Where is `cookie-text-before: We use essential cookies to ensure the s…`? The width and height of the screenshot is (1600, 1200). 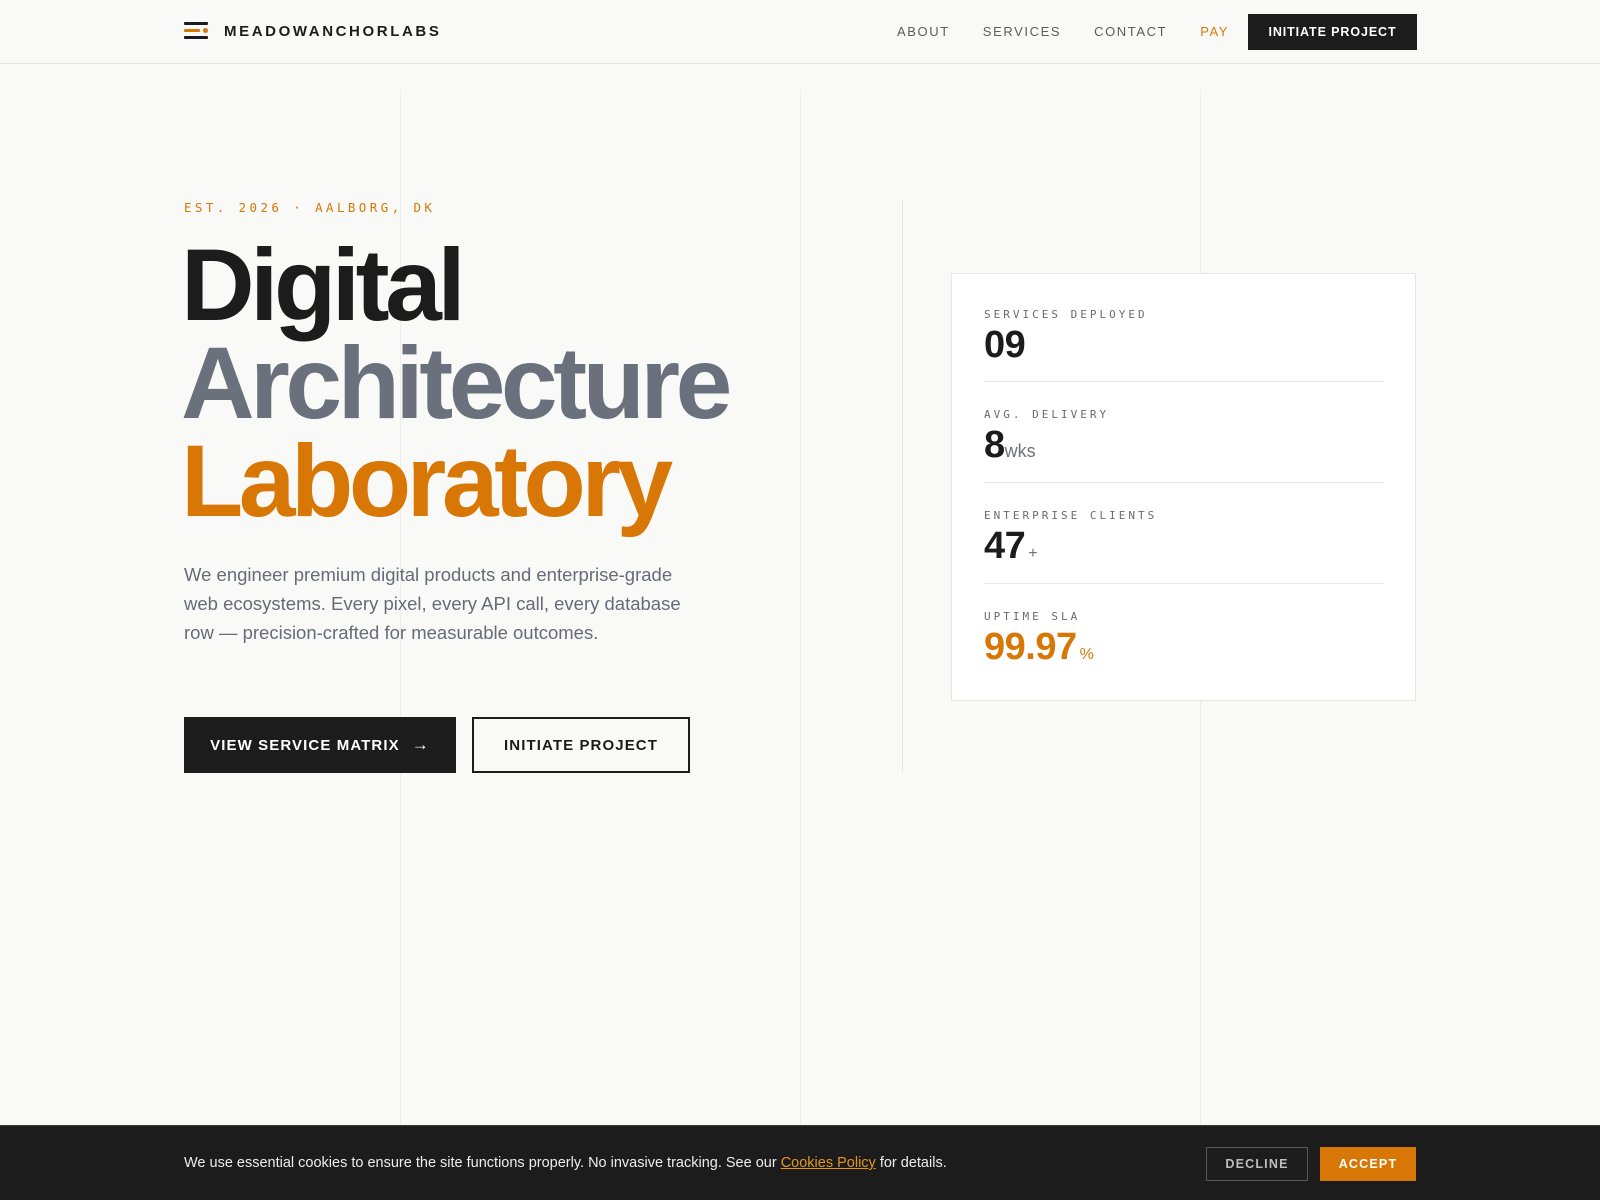 cookie-text-before: We use essential cookies to ensure the s… is located at coordinates (482, 1163).